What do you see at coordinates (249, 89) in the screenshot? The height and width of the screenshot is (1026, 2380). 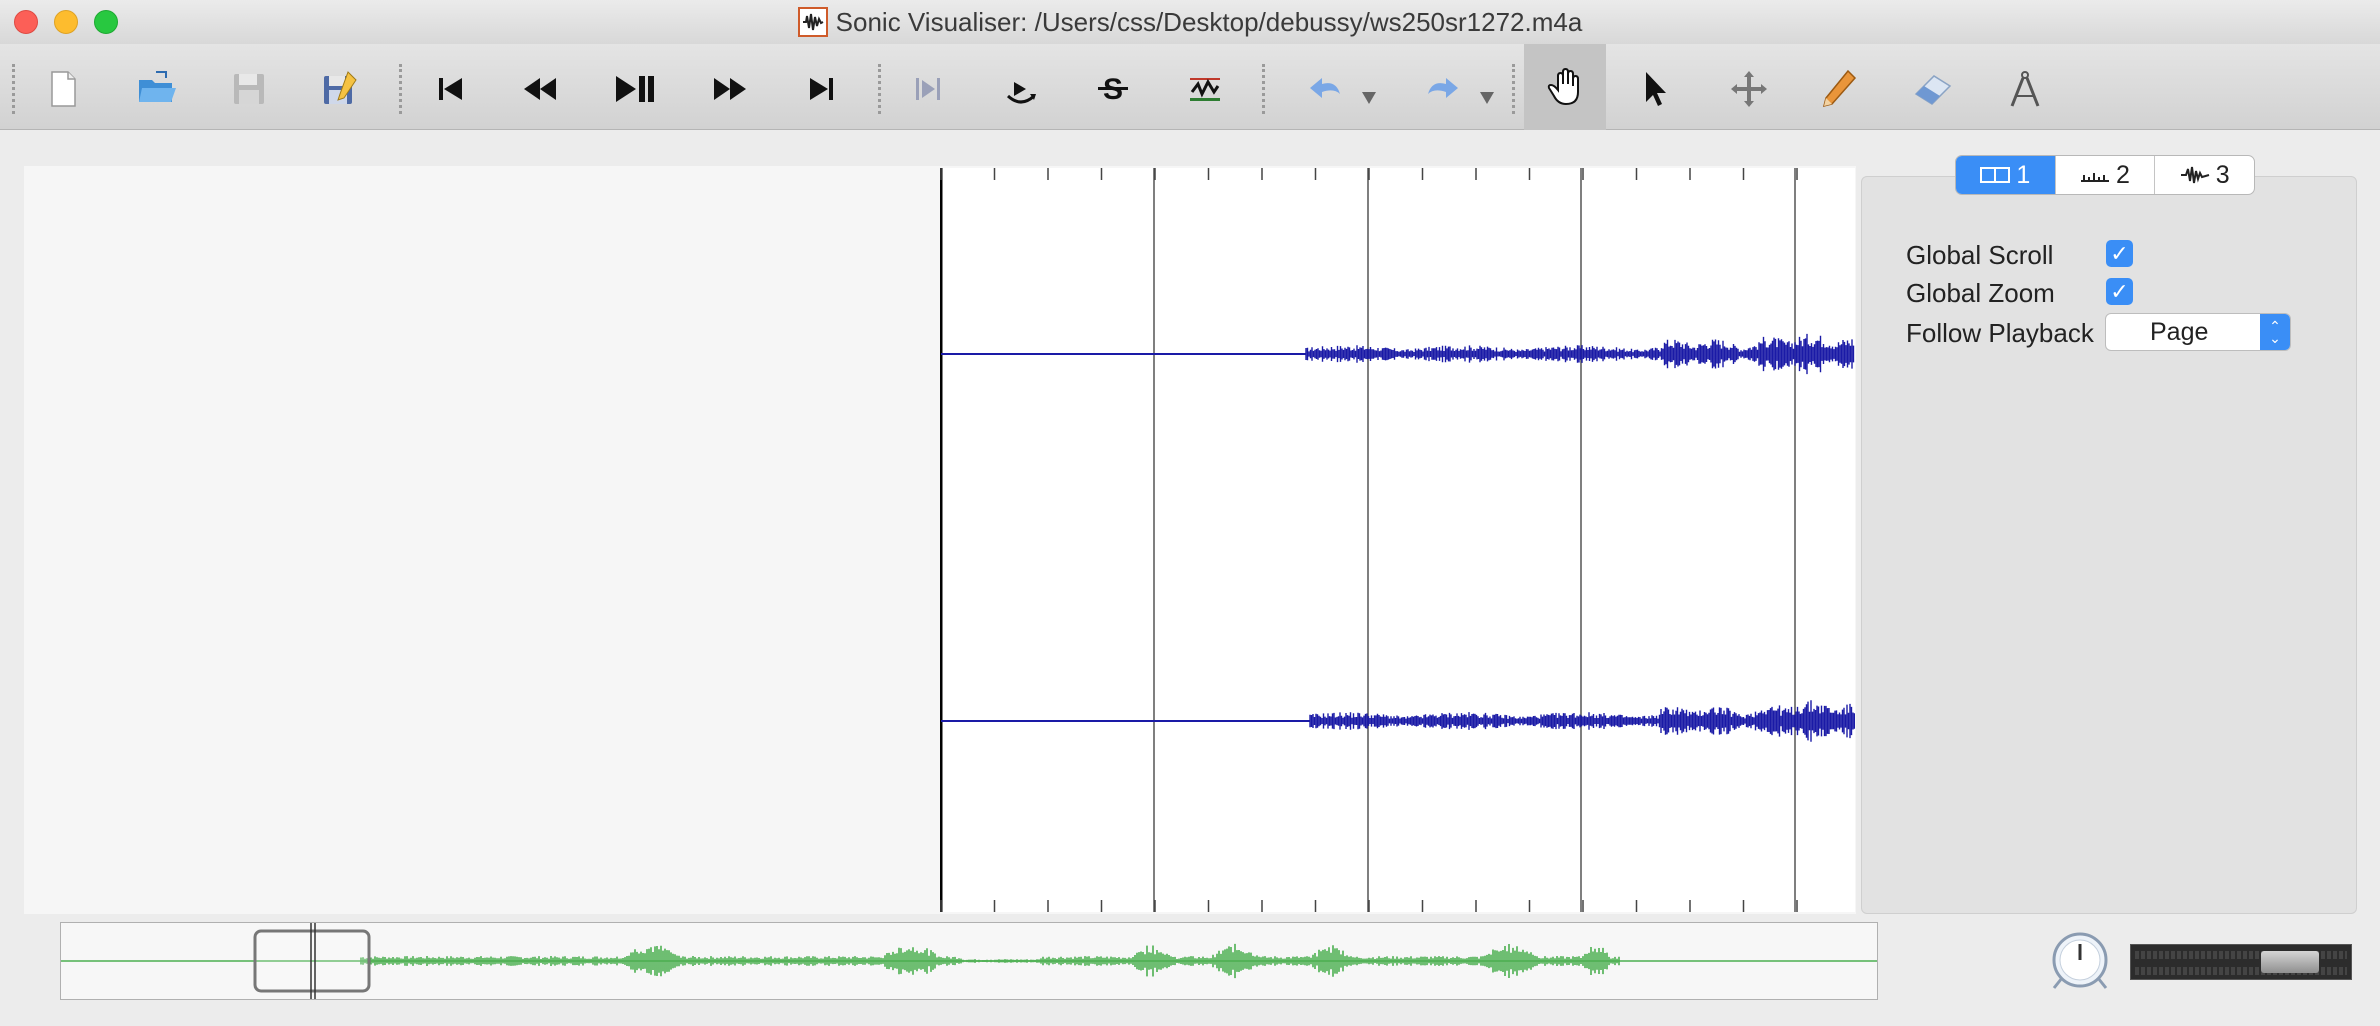 I see `save-icon` at bounding box center [249, 89].